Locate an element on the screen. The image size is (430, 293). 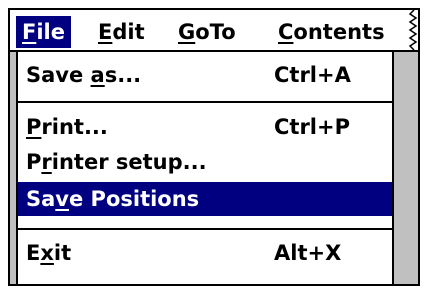
menu-item-save-positions: Save Positions is located at coordinates (205, 199).